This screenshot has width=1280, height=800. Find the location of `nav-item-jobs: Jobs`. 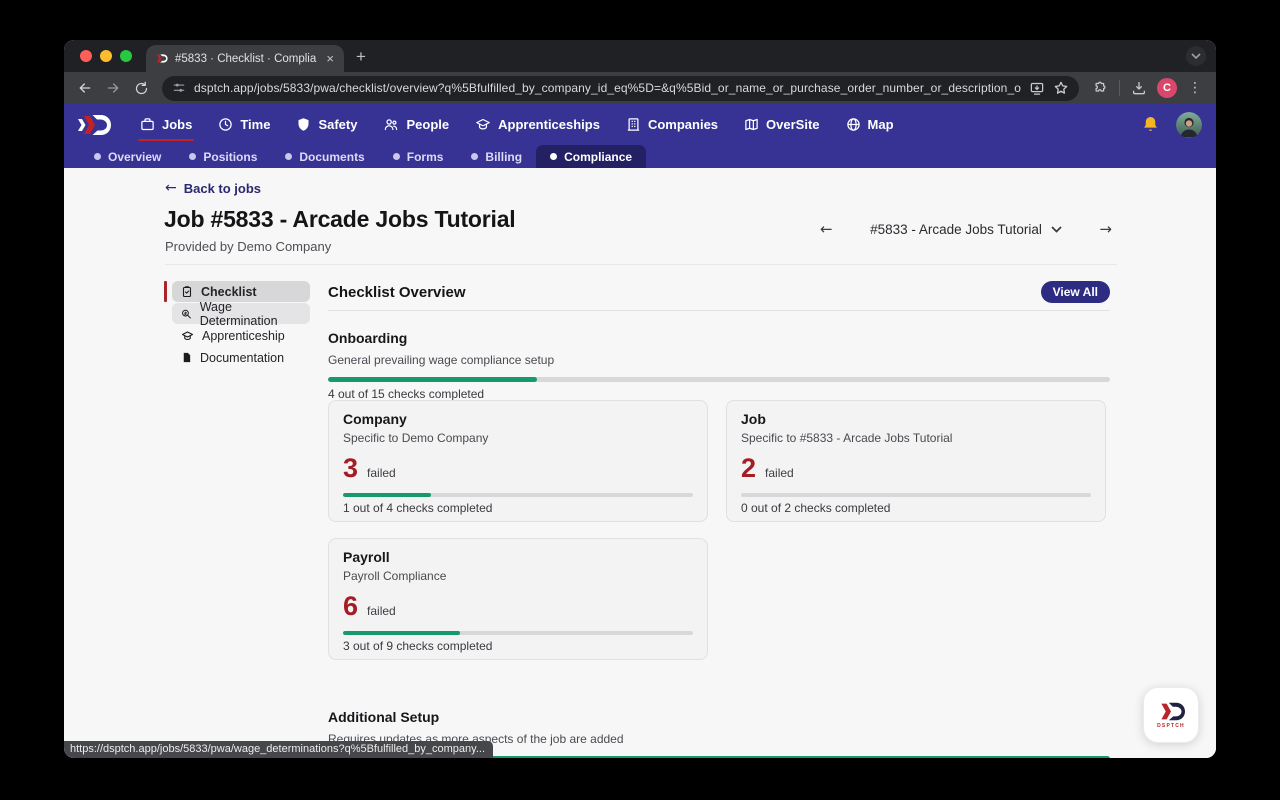

nav-item-jobs: Jobs is located at coordinates (166, 124).